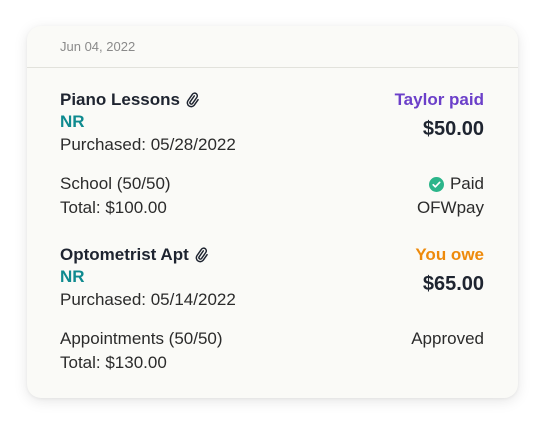 The image size is (544, 424). I want to click on card-header: Jun 04, 2022, so click(272, 47).